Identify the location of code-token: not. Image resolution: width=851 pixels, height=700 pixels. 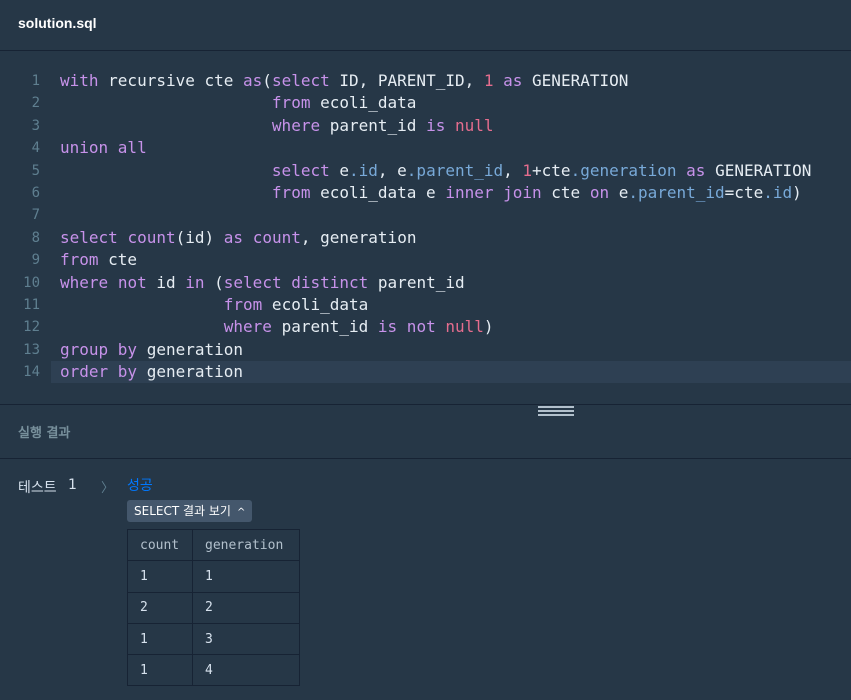
(132, 282).